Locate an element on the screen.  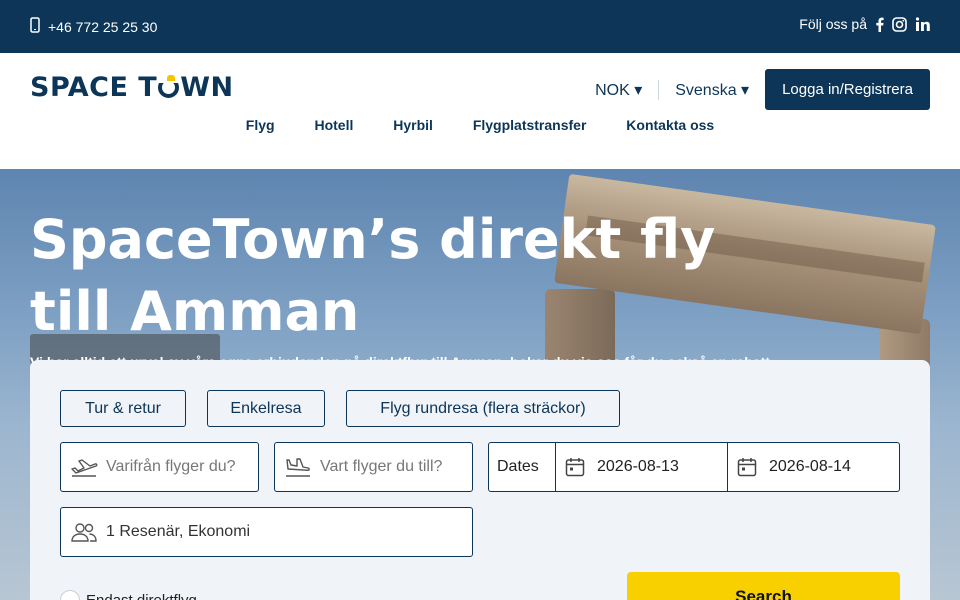
from-field: Varifrån flyger du? is located at coordinates (159, 467).